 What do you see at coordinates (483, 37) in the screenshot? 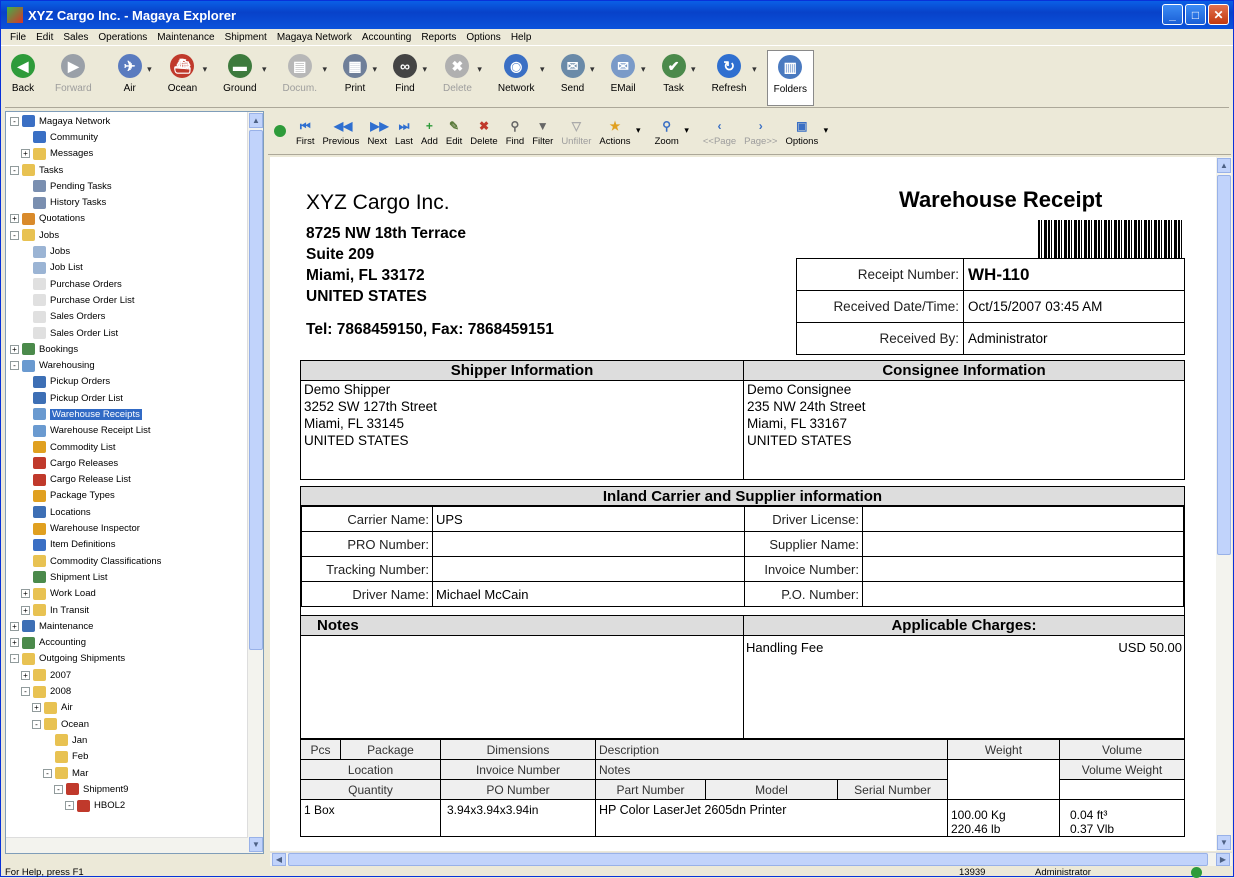
I see `menu-item: Options` at bounding box center [483, 37].